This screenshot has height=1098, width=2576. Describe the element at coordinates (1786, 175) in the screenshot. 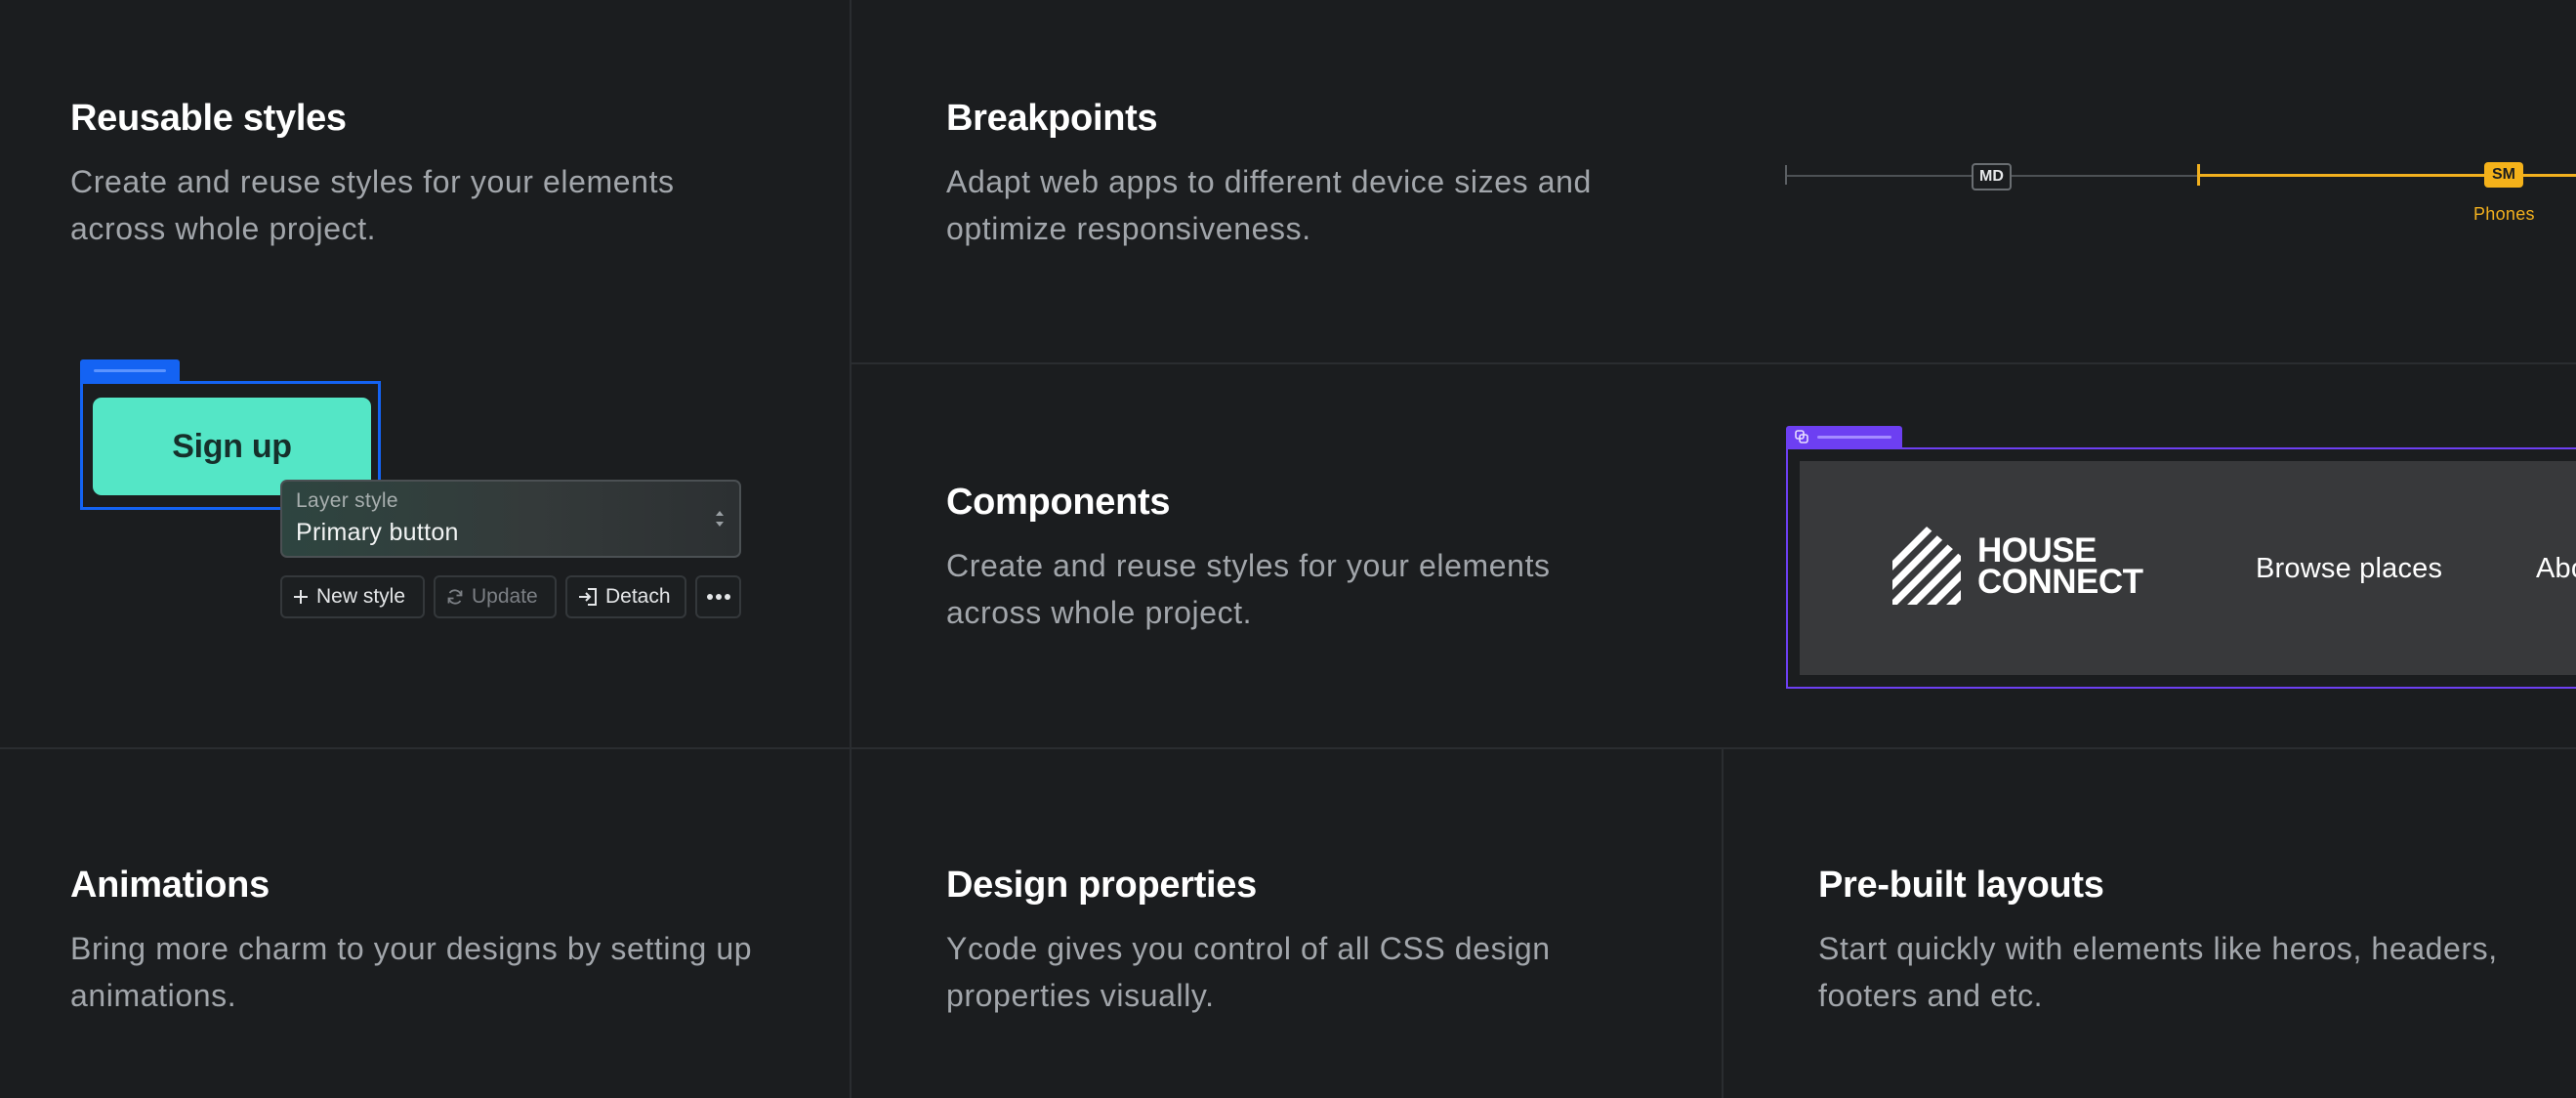

I see `breakpoint-tick` at that location.